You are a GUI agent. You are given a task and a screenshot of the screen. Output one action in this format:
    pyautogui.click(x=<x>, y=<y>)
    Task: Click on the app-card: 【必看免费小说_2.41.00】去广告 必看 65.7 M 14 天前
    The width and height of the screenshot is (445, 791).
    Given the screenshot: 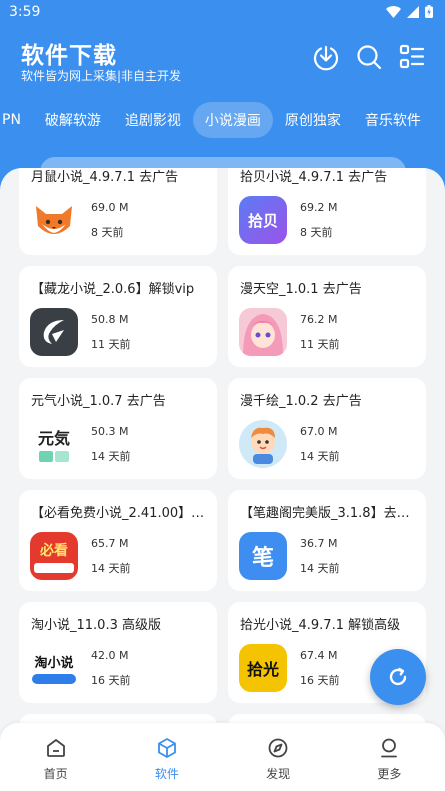 What is the action you would take?
    pyautogui.click(x=118, y=540)
    